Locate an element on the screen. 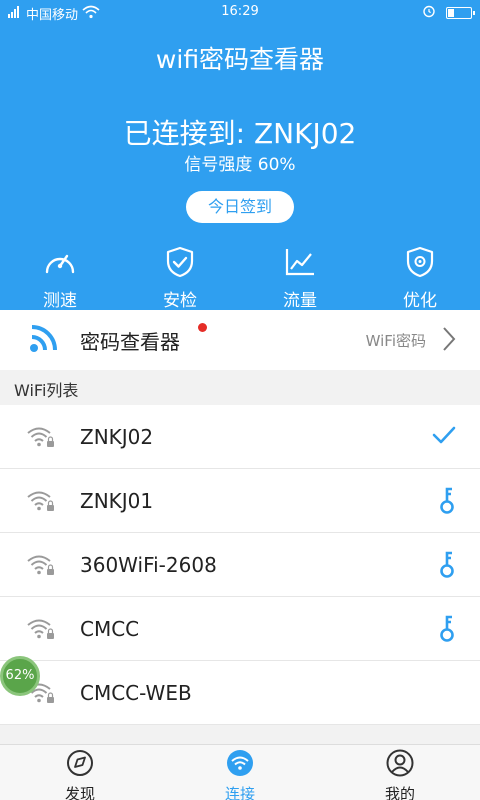 This screenshot has height=800, width=480. wifi-name: ZNKJ02 is located at coordinates (117, 437).